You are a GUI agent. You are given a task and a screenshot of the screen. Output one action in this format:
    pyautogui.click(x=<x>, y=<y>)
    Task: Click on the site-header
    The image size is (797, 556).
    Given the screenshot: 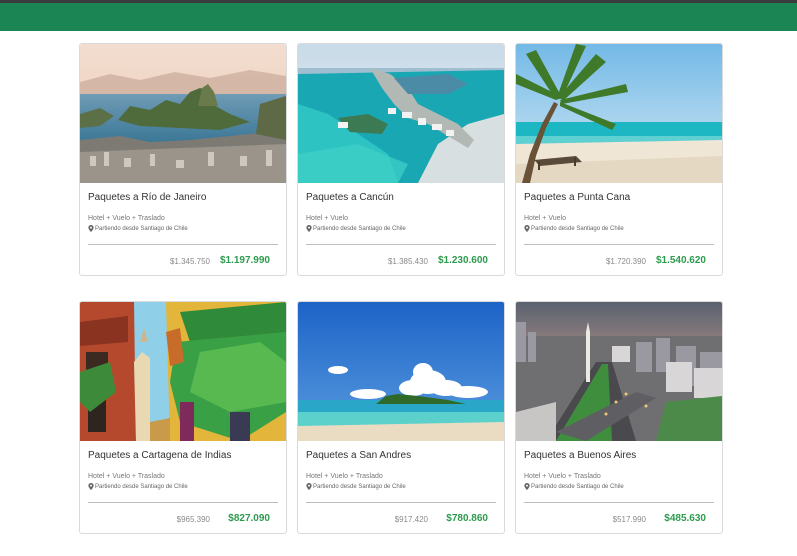 What is the action you would take?
    pyautogui.click(x=398, y=17)
    